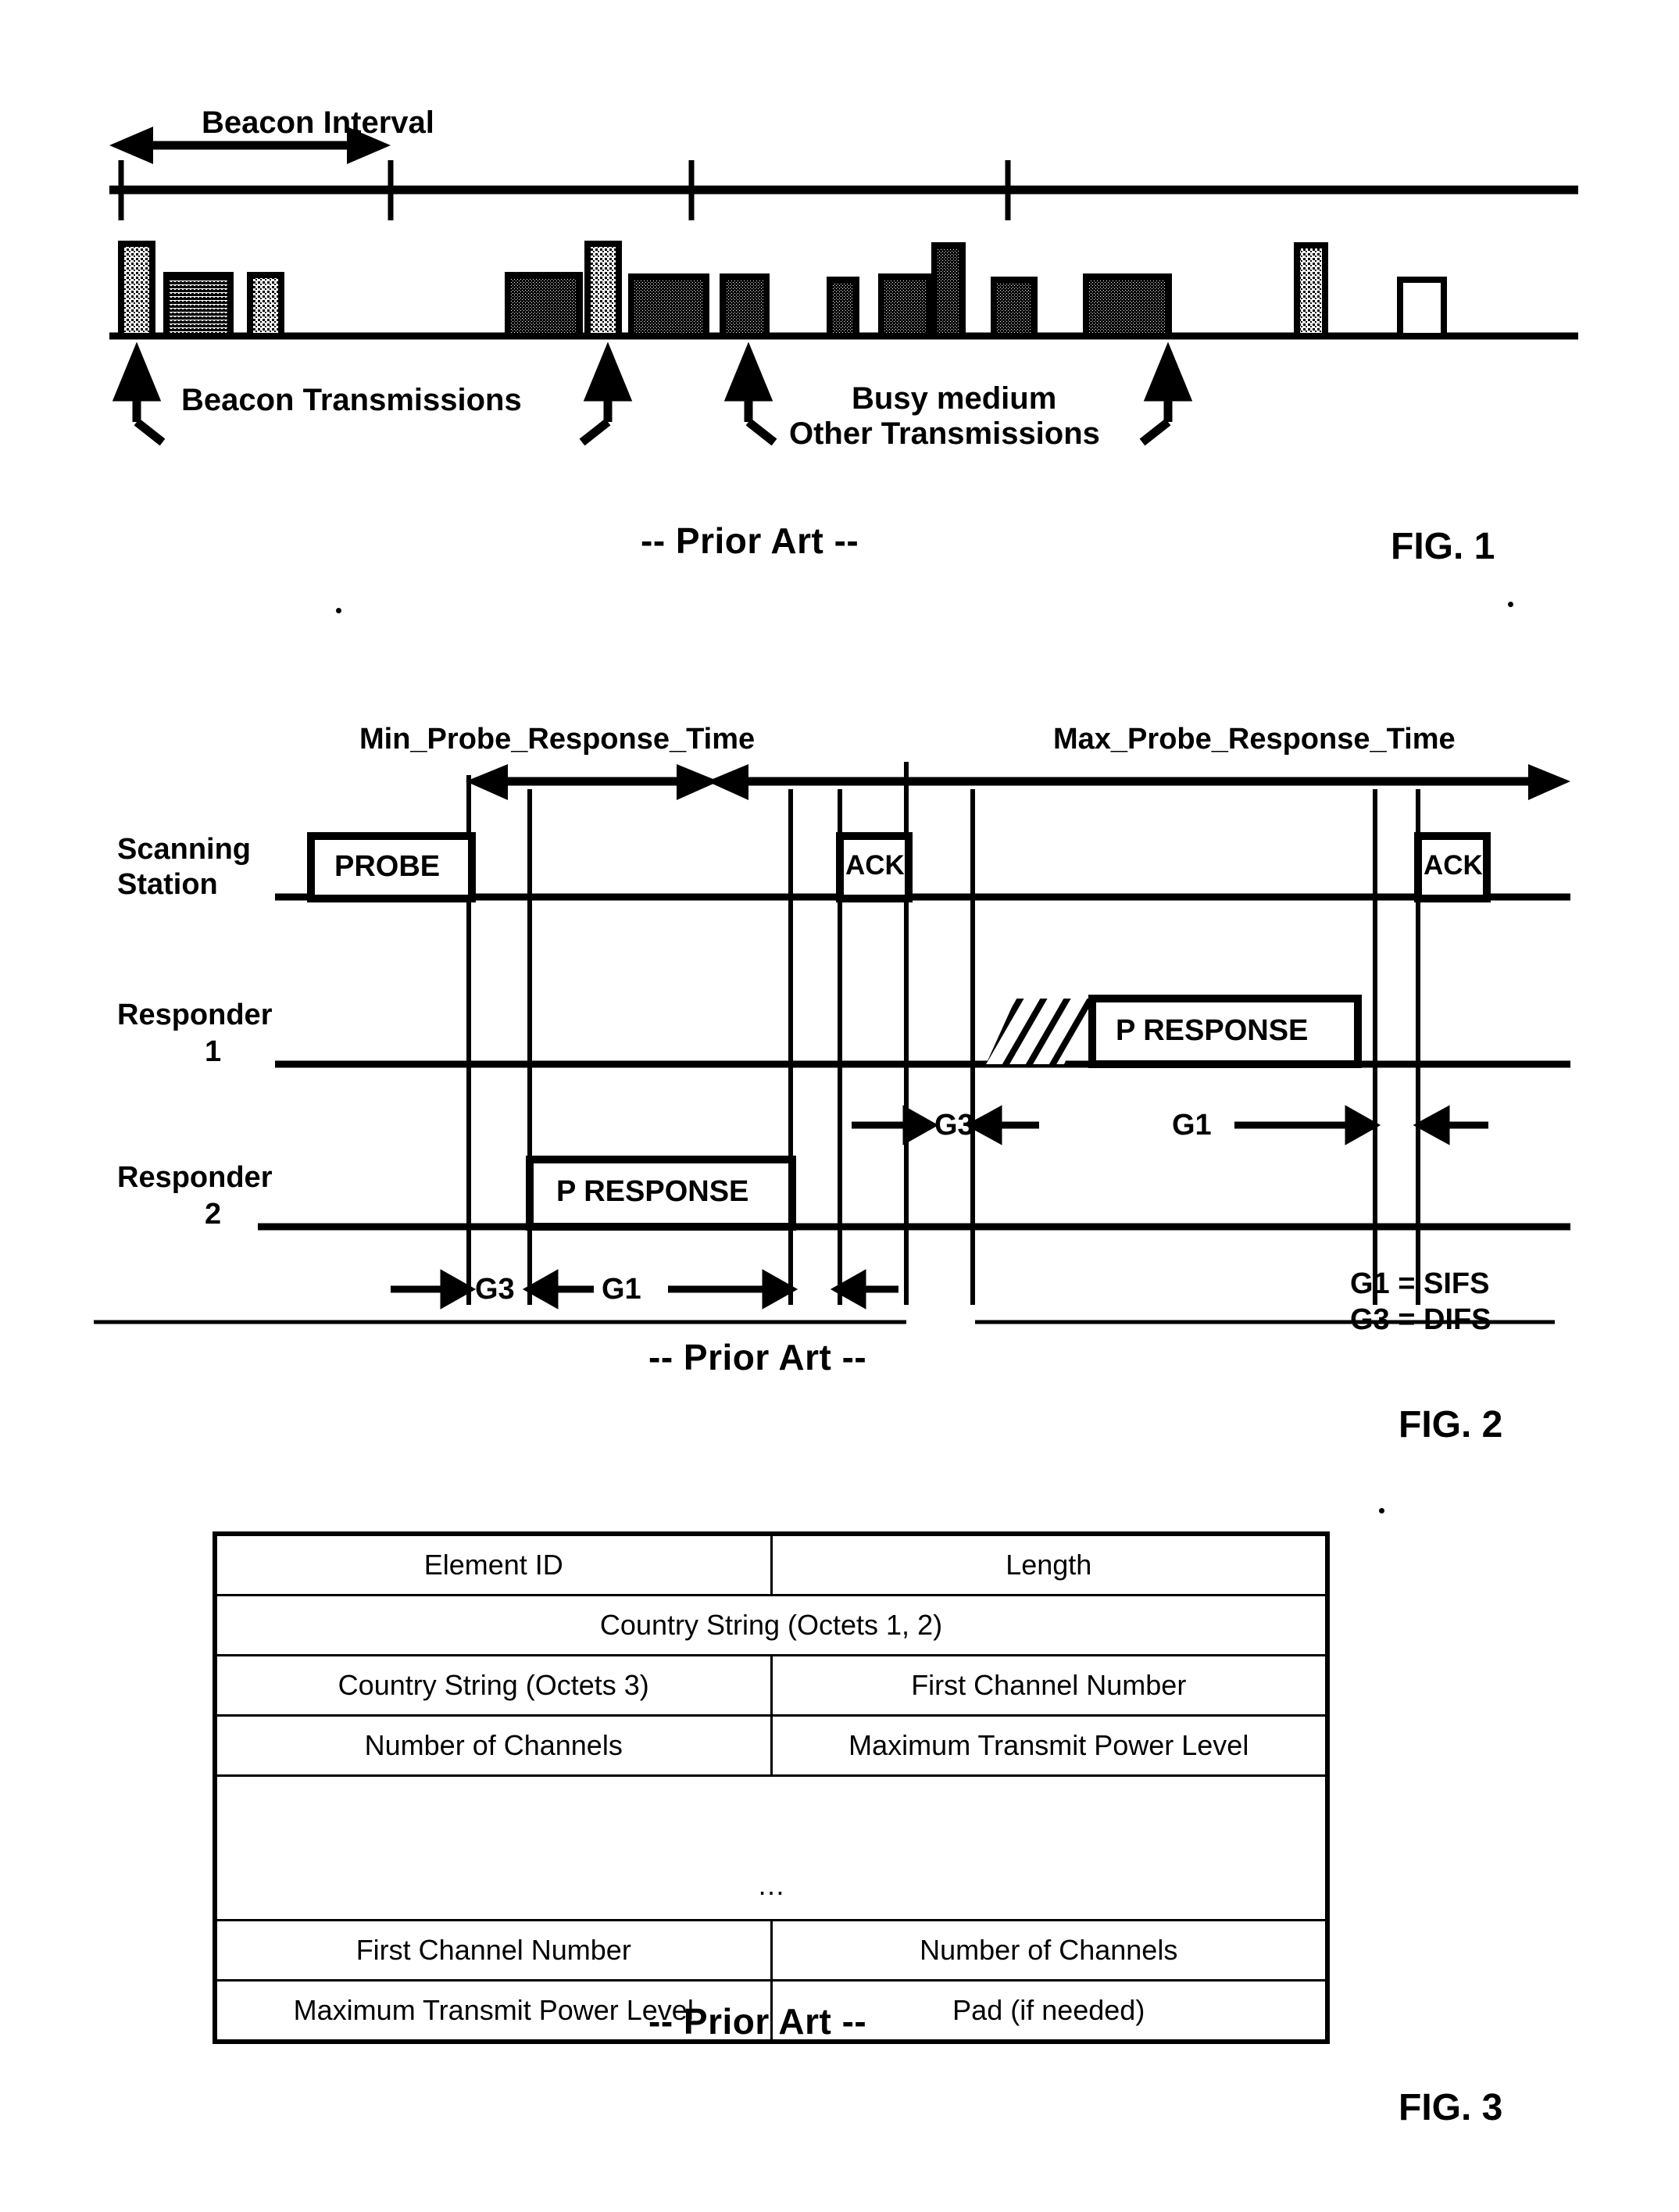 Image resolution: width=1679 pixels, height=2212 pixels. What do you see at coordinates (783, 290) in the screenshot?
I see `fig1-transmission-bars` at bounding box center [783, 290].